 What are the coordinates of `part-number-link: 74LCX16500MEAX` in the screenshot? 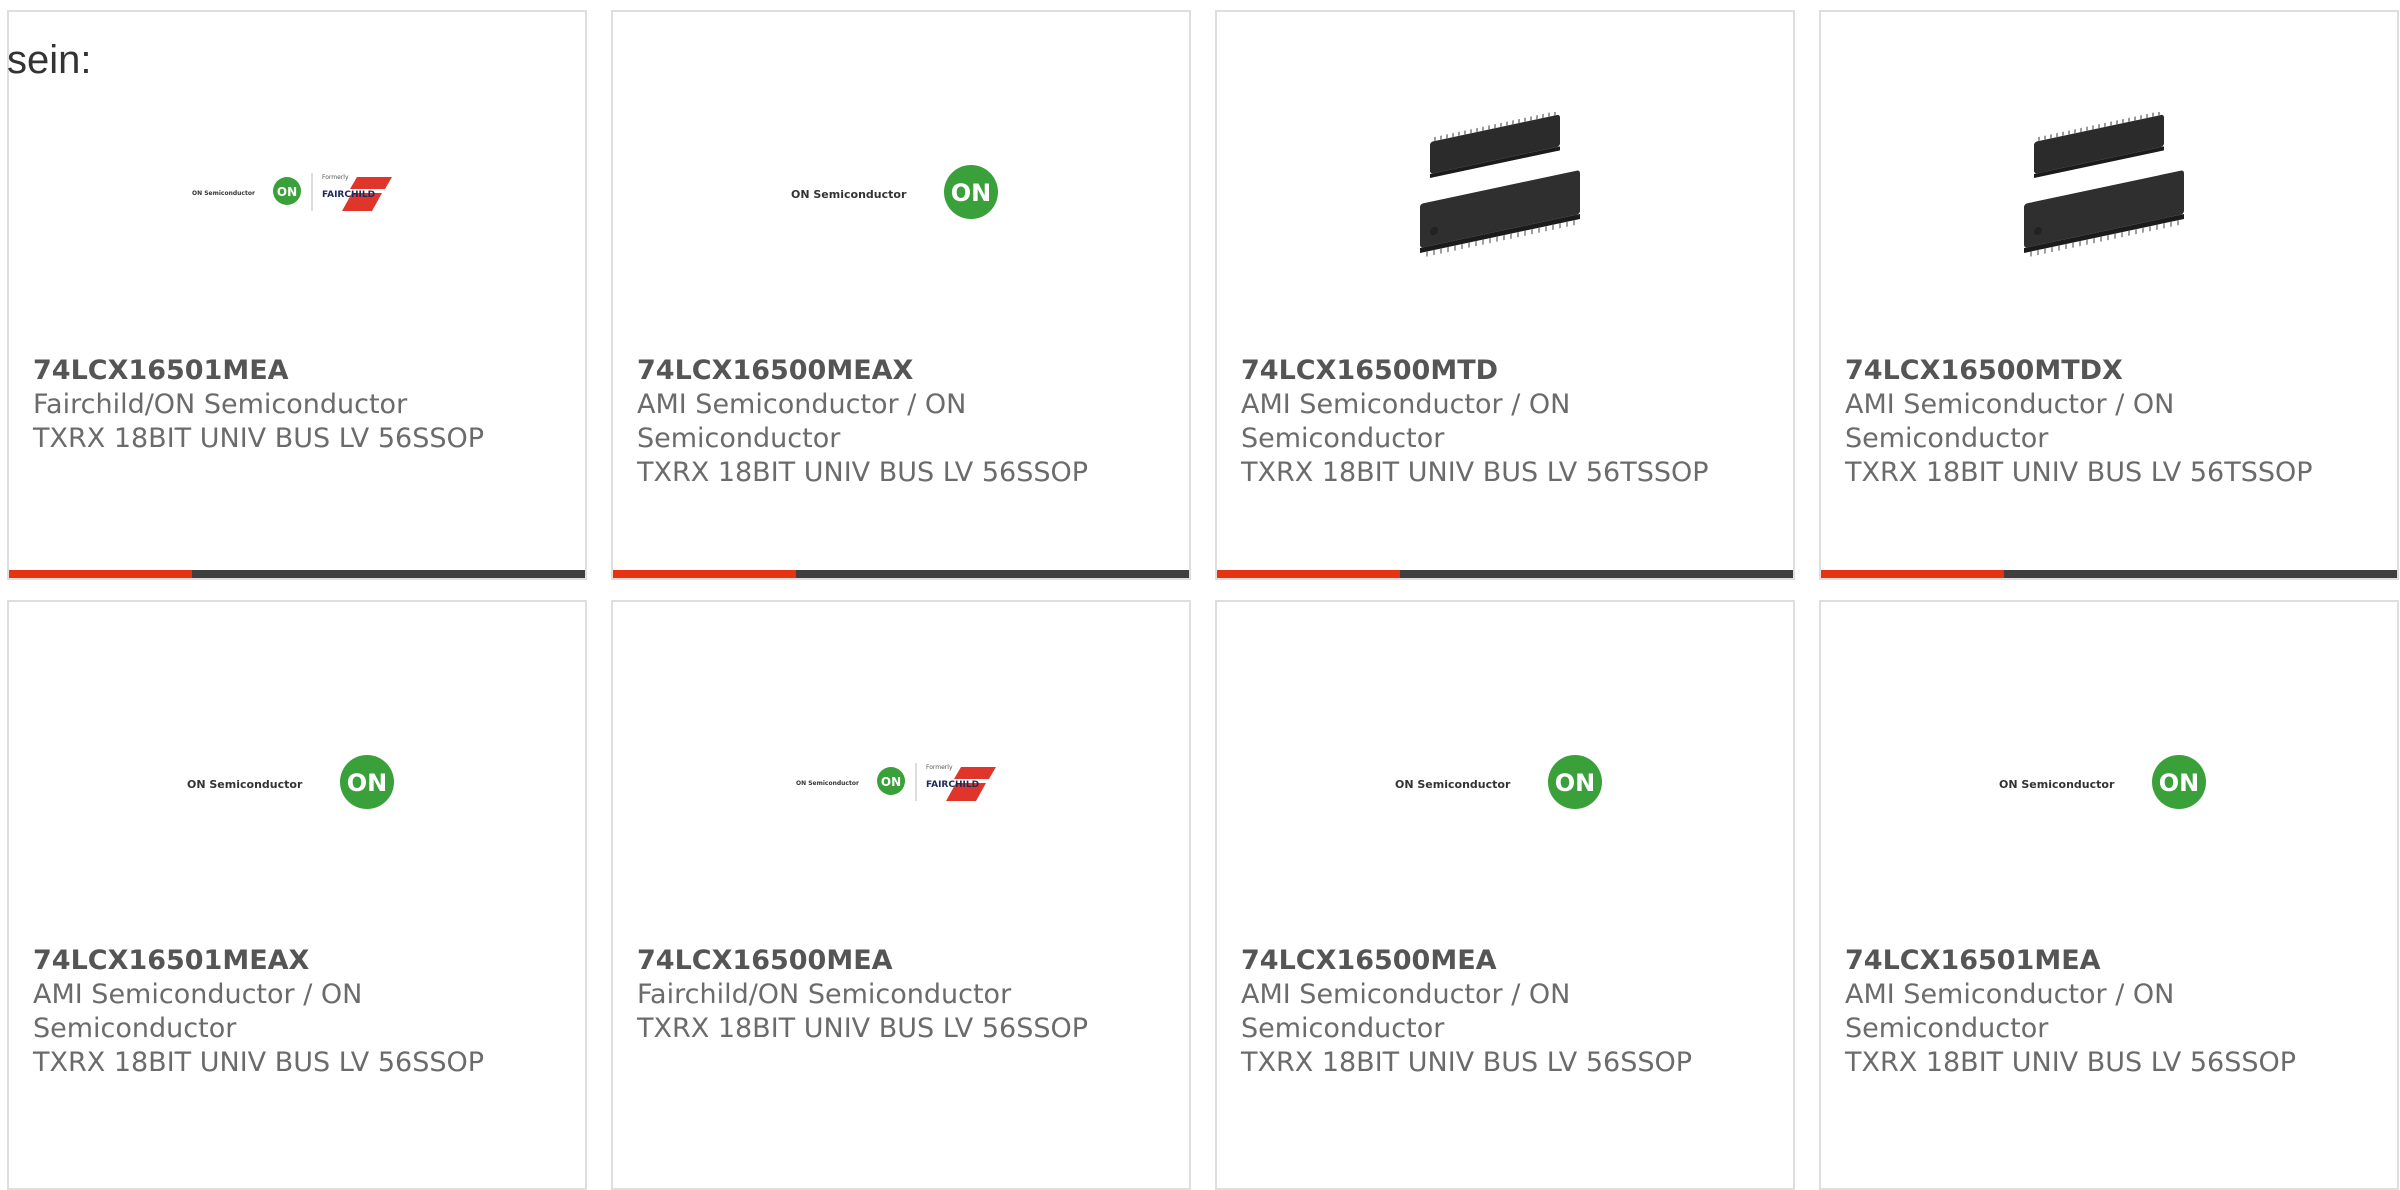 It's located at (893, 371).